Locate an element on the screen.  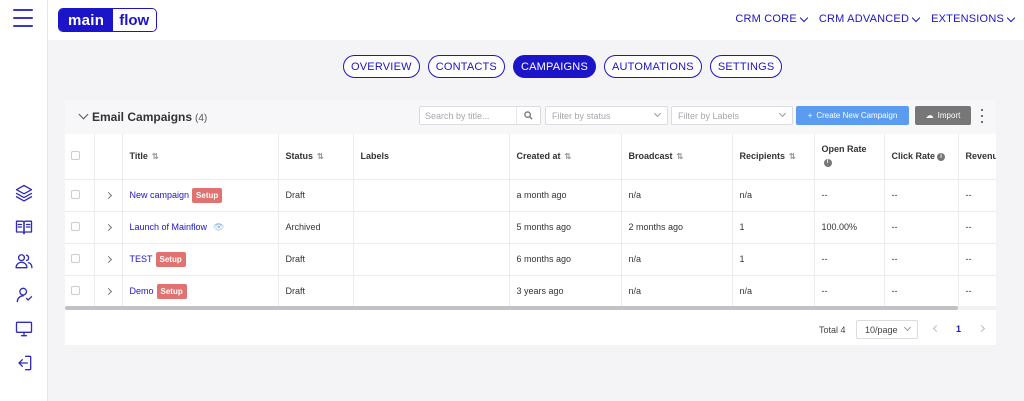
page-size-select: 10/page is located at coordinates (887, 329).